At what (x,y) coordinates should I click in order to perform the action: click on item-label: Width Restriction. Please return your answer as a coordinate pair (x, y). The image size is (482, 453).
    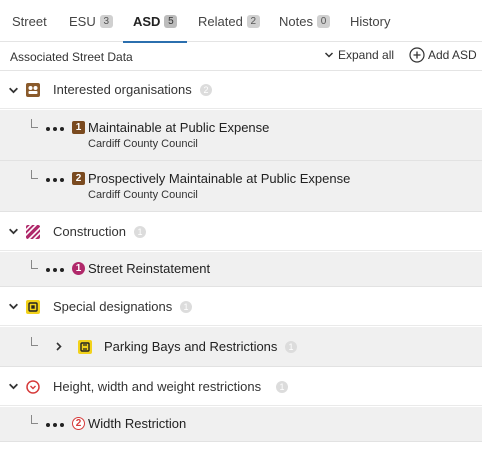
    Looking at the image, I should click on (137, 423).